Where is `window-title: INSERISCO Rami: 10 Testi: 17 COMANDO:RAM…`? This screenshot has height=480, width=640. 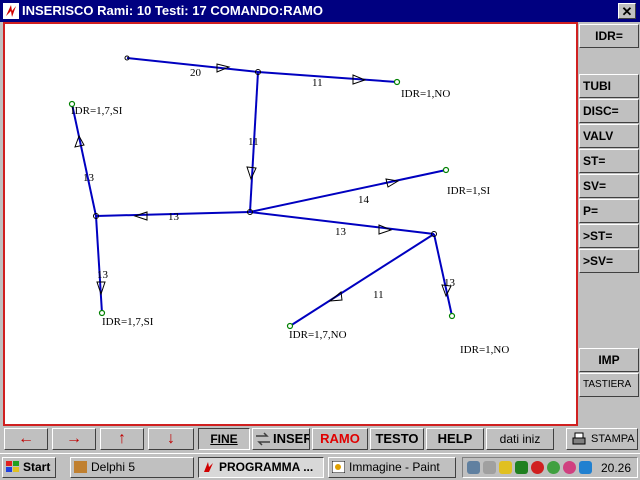
window-title: INSERISCO Rami: 10 Testi: 17 COMANDO:RAM… is located at coordinates (172, 10).